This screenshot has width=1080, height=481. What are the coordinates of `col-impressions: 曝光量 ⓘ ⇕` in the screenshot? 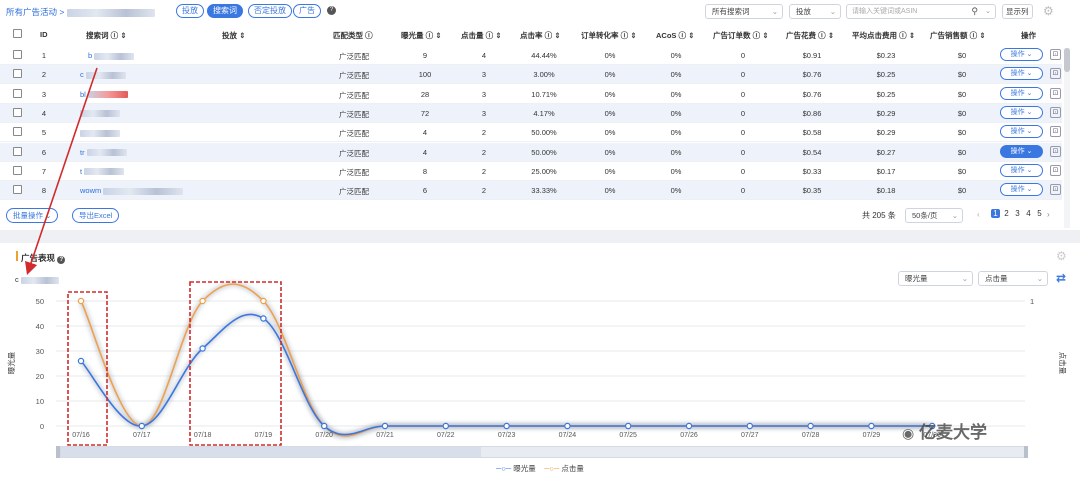 It's located at (421, 35).